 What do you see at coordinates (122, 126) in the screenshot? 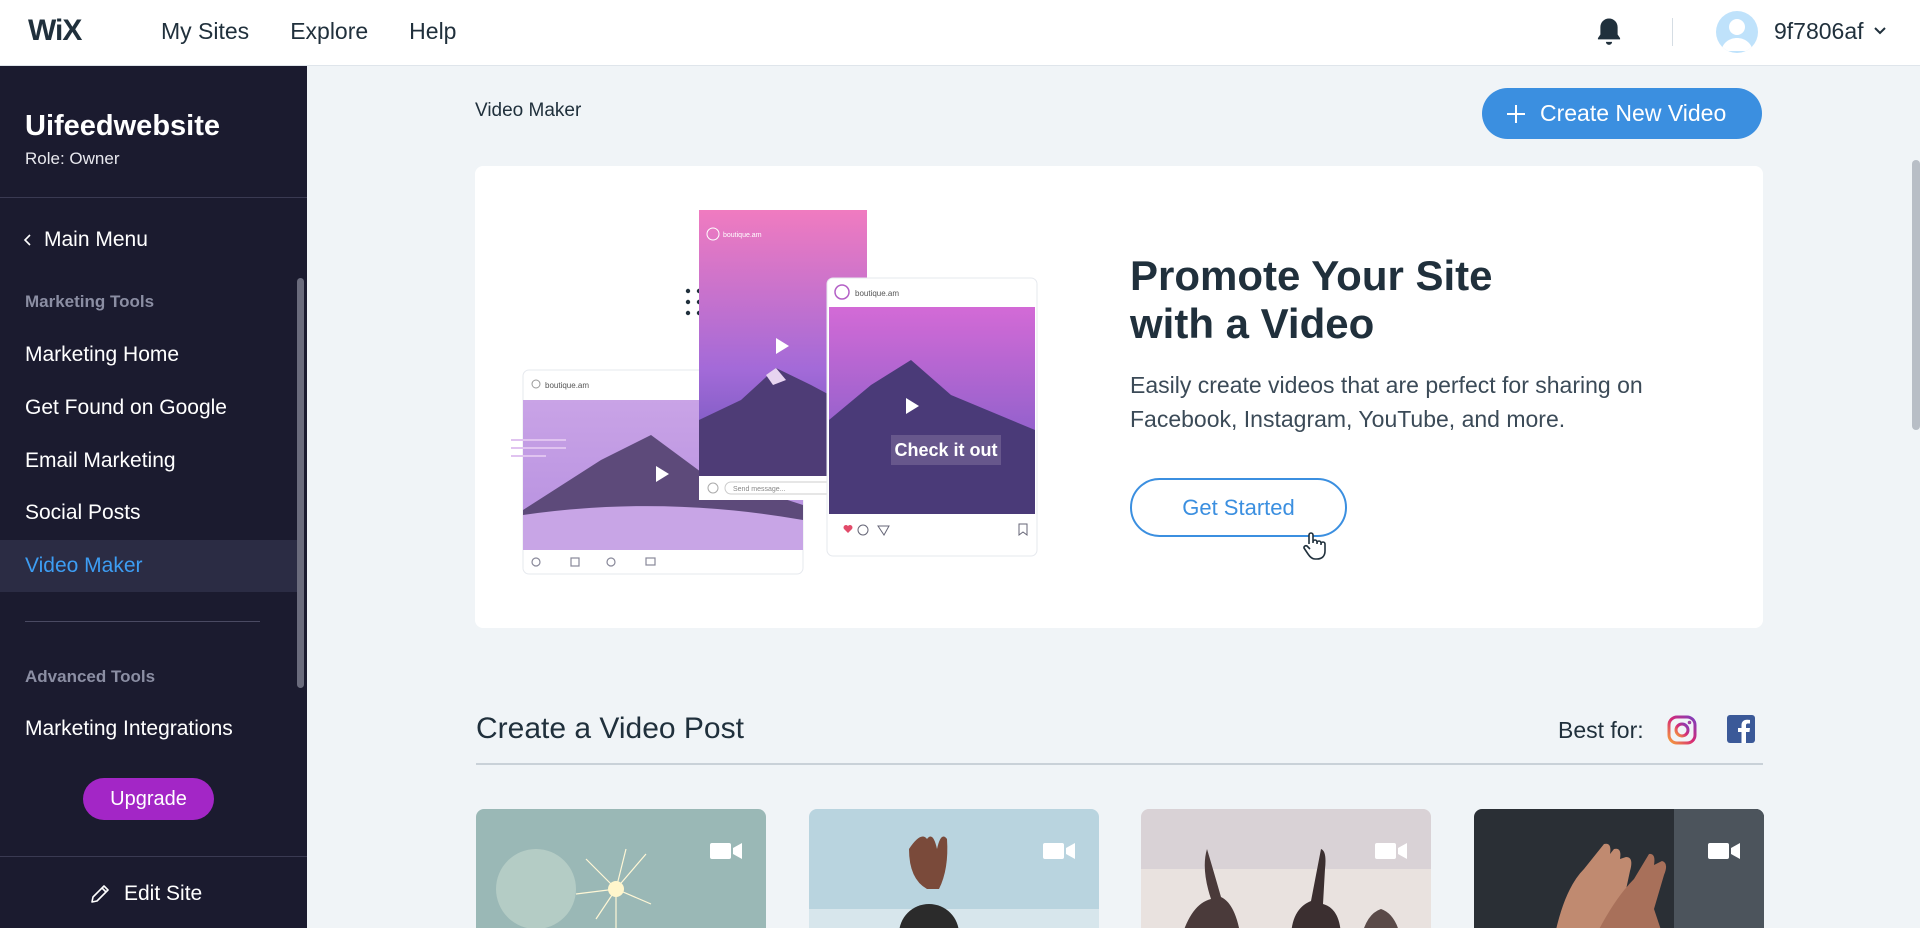
I see `site-name: Uifeedwebsite` at bounding box center [122, 126].